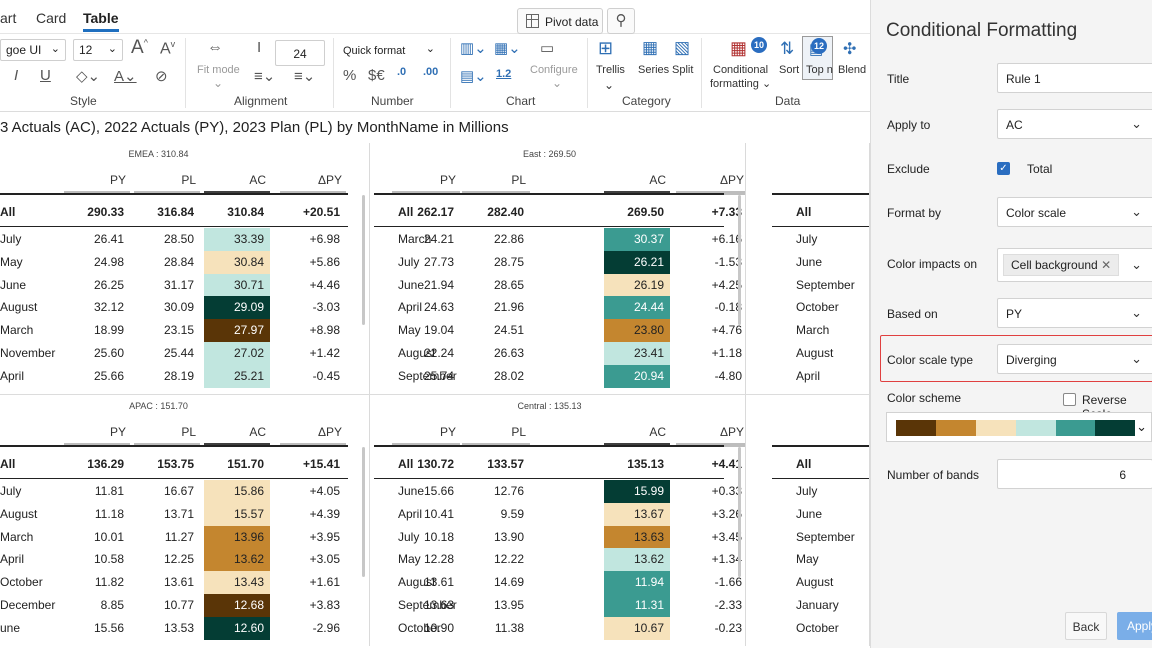 The height and width of the screenshot is (648, 1152). I want to click on table-row: May 19.04 24.51 23.80 +4.76, so click(559, 331).